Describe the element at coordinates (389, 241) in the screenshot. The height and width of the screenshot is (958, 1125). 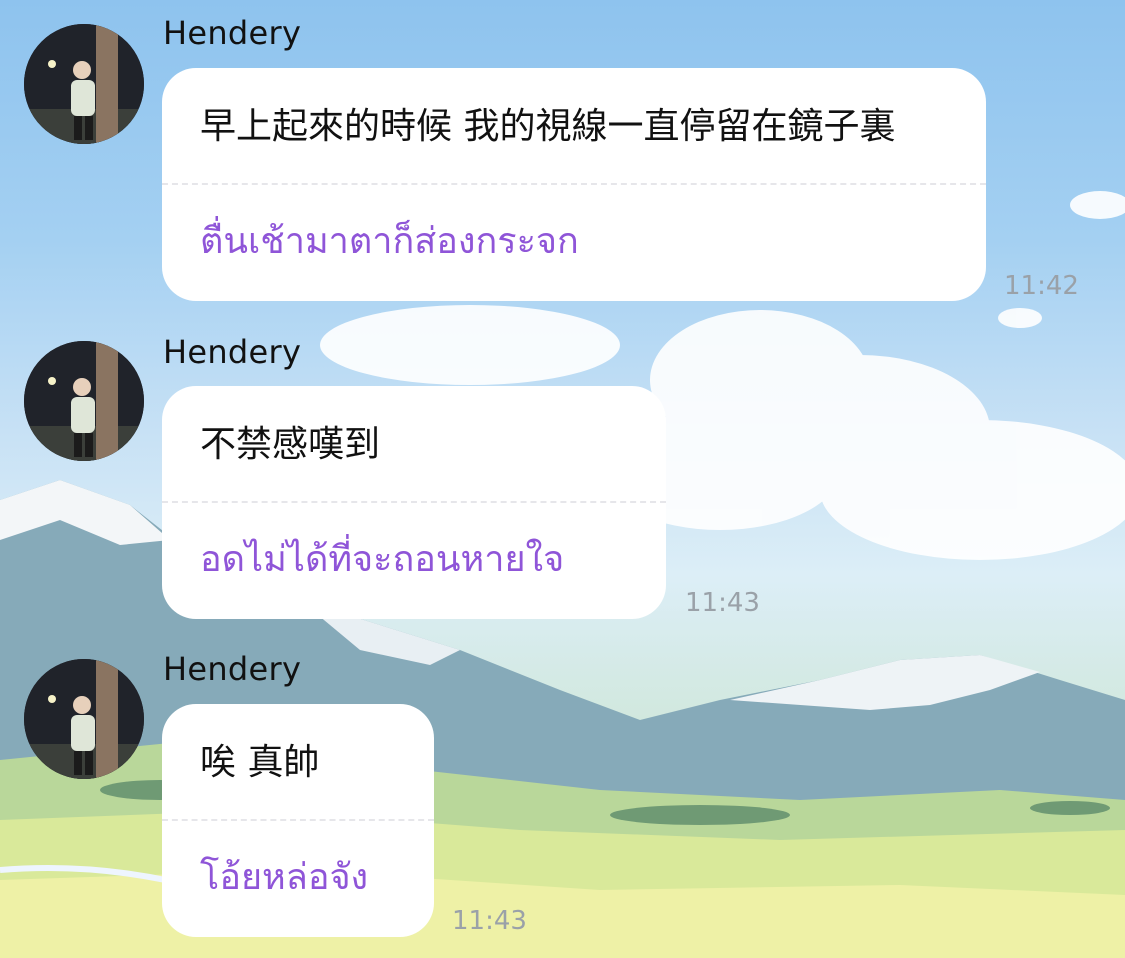
I see `translation-text: ตื่นเช้ามาตาก็ส่องกระจก` at that location.